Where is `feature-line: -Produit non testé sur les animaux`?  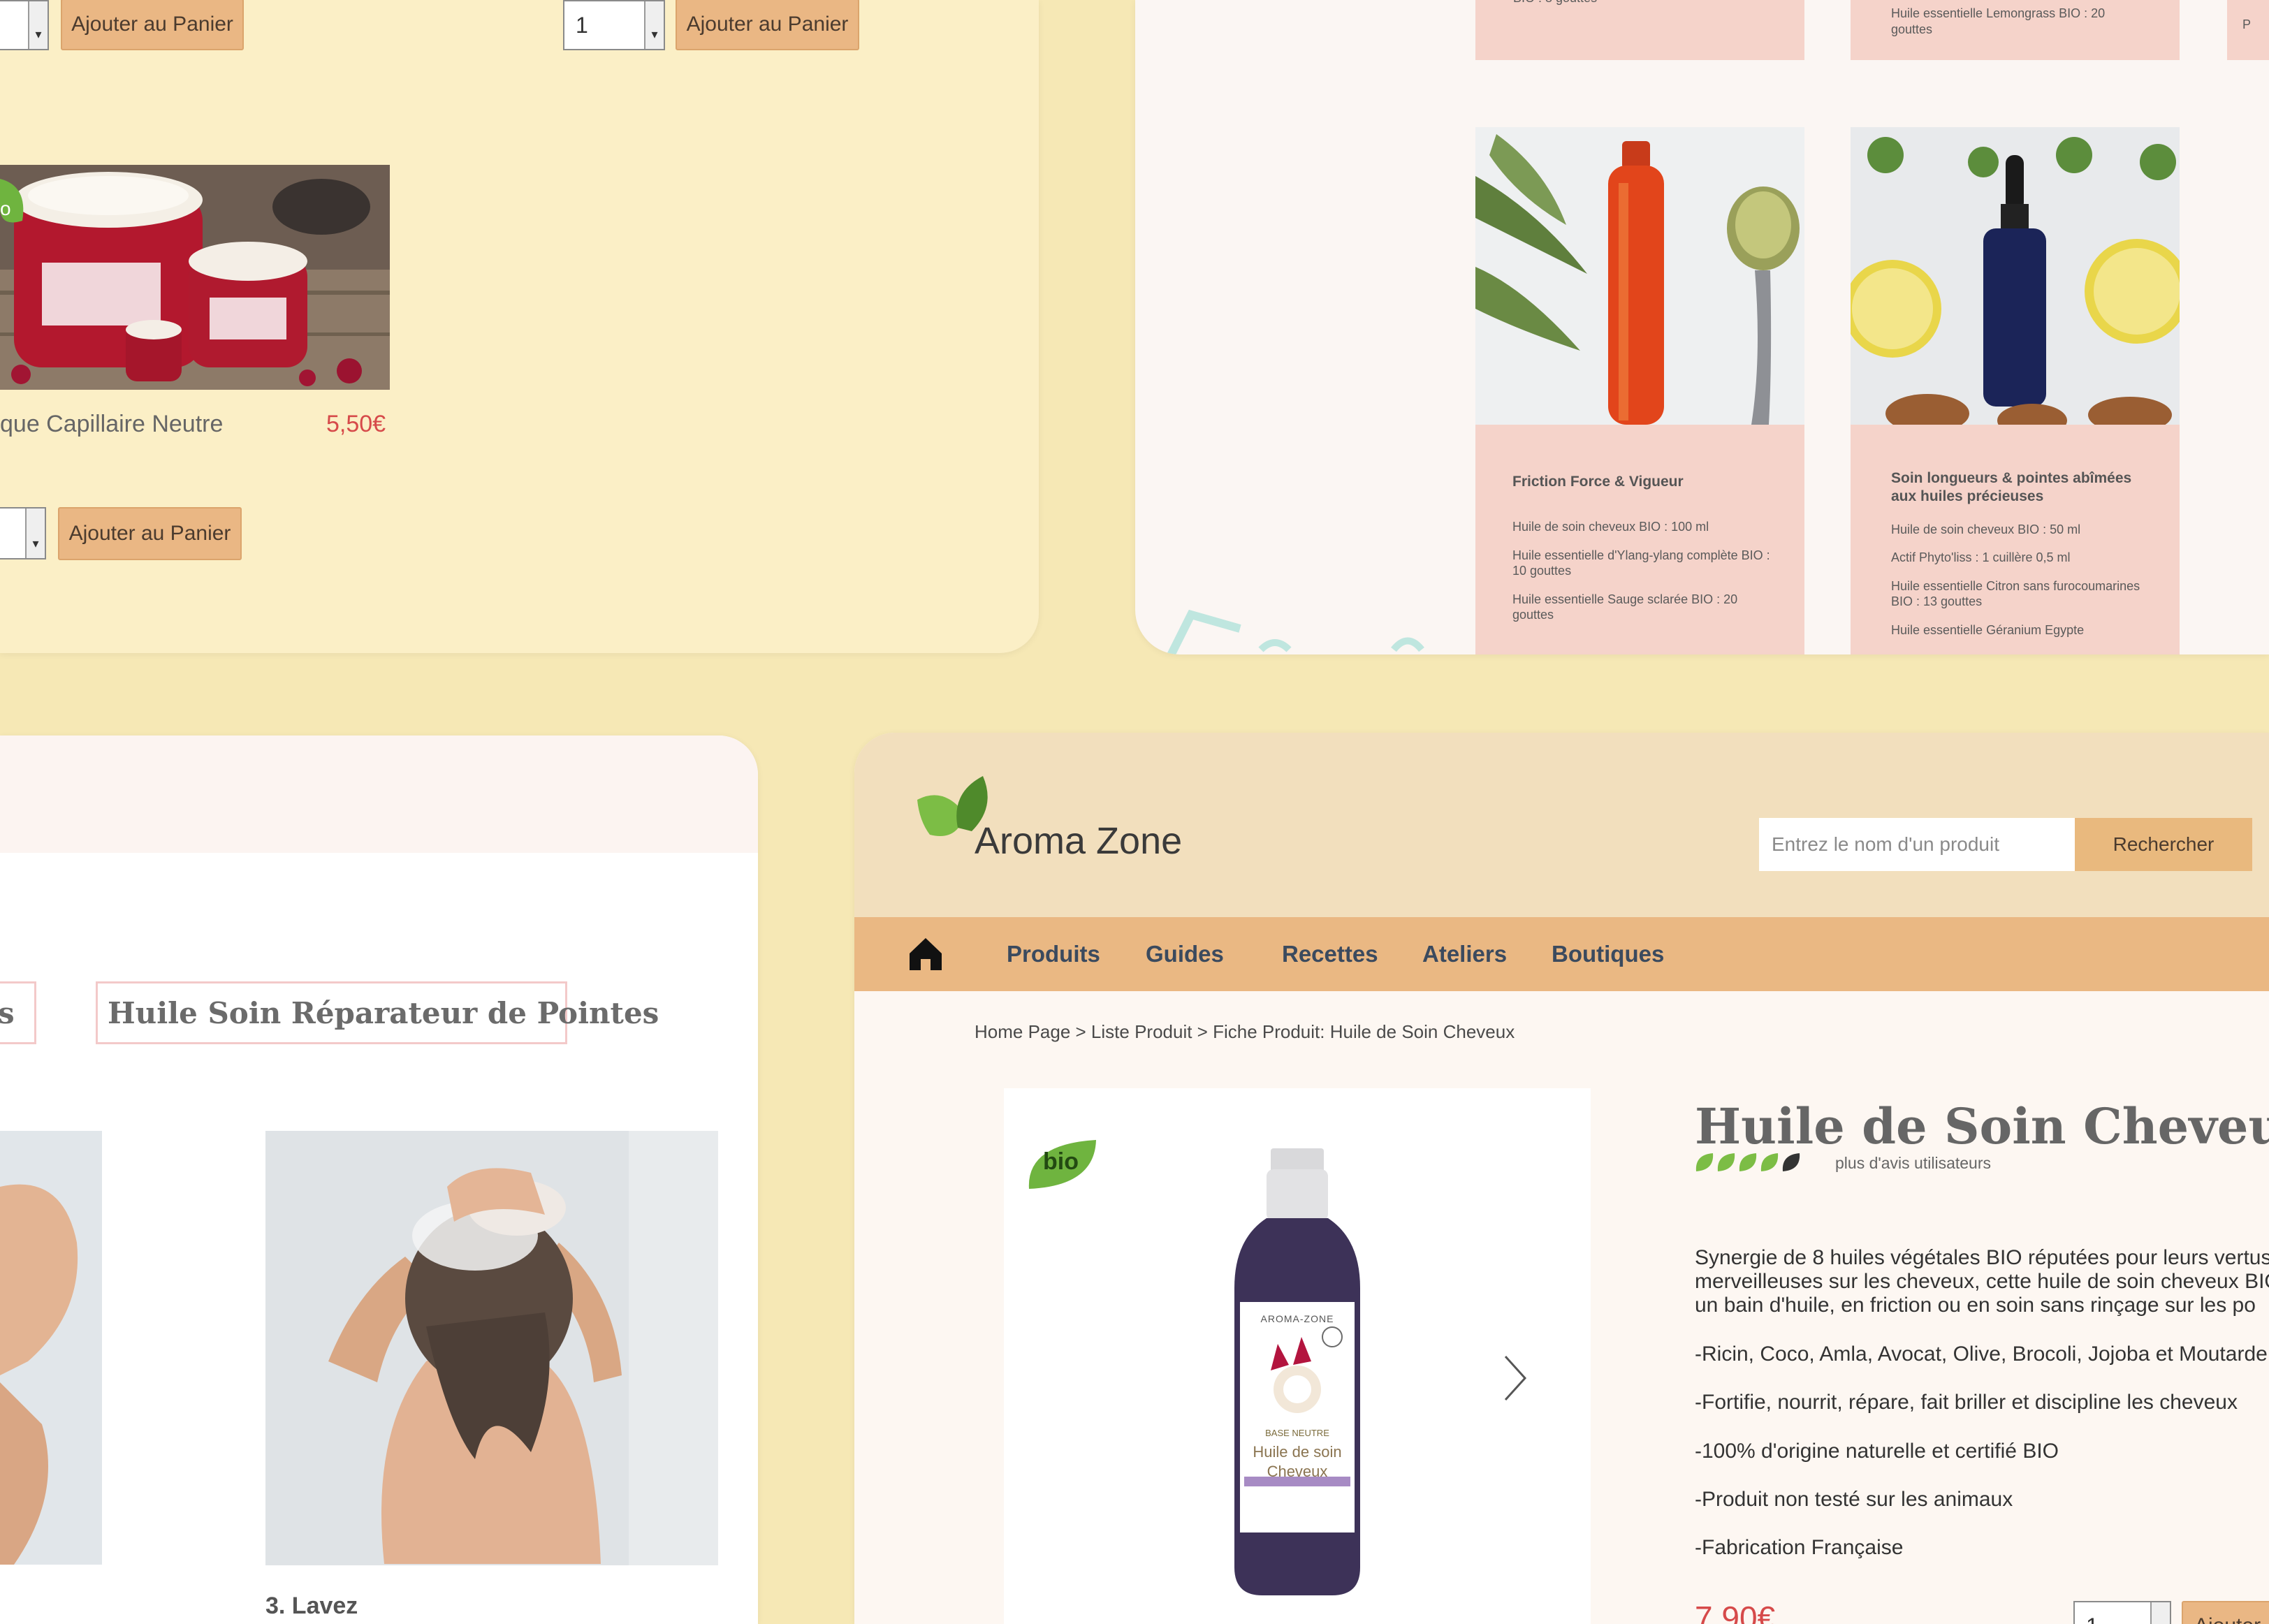 feature-line: -Produit non testé sur les animaux is located at coordinates (1854, 1499).